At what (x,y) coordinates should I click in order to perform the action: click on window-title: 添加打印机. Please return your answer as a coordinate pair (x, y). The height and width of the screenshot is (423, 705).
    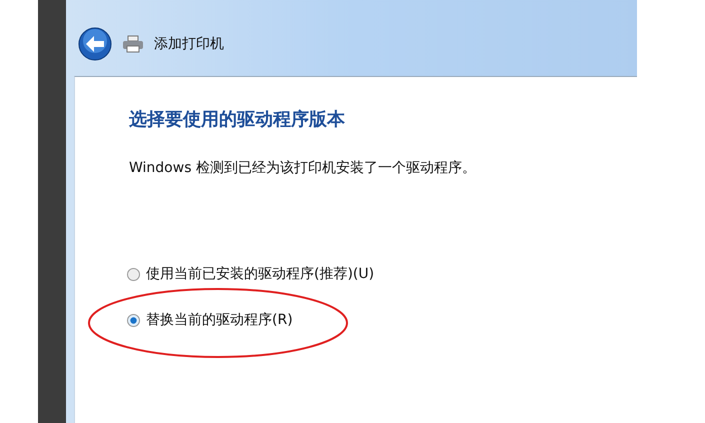
    Looking at the image, I should click on (189, 44).